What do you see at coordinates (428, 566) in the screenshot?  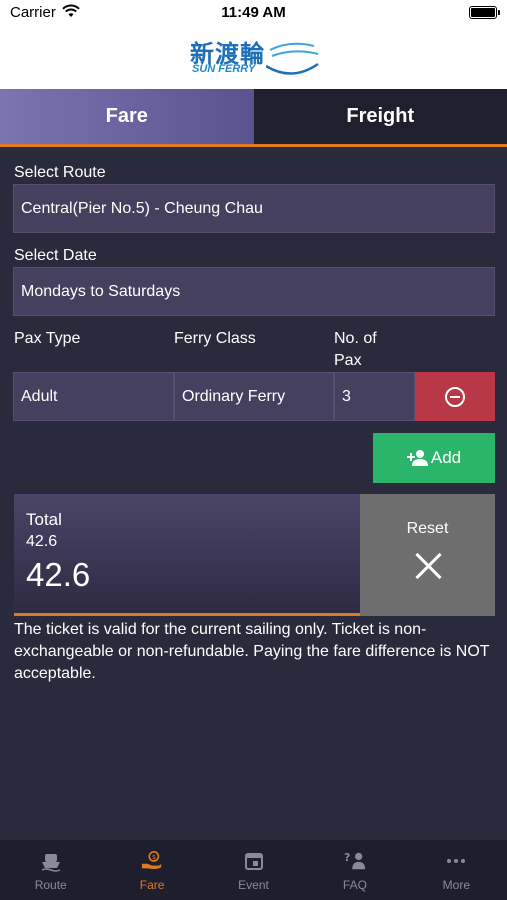 I see `close-icon` at bounding box center [428, 566].